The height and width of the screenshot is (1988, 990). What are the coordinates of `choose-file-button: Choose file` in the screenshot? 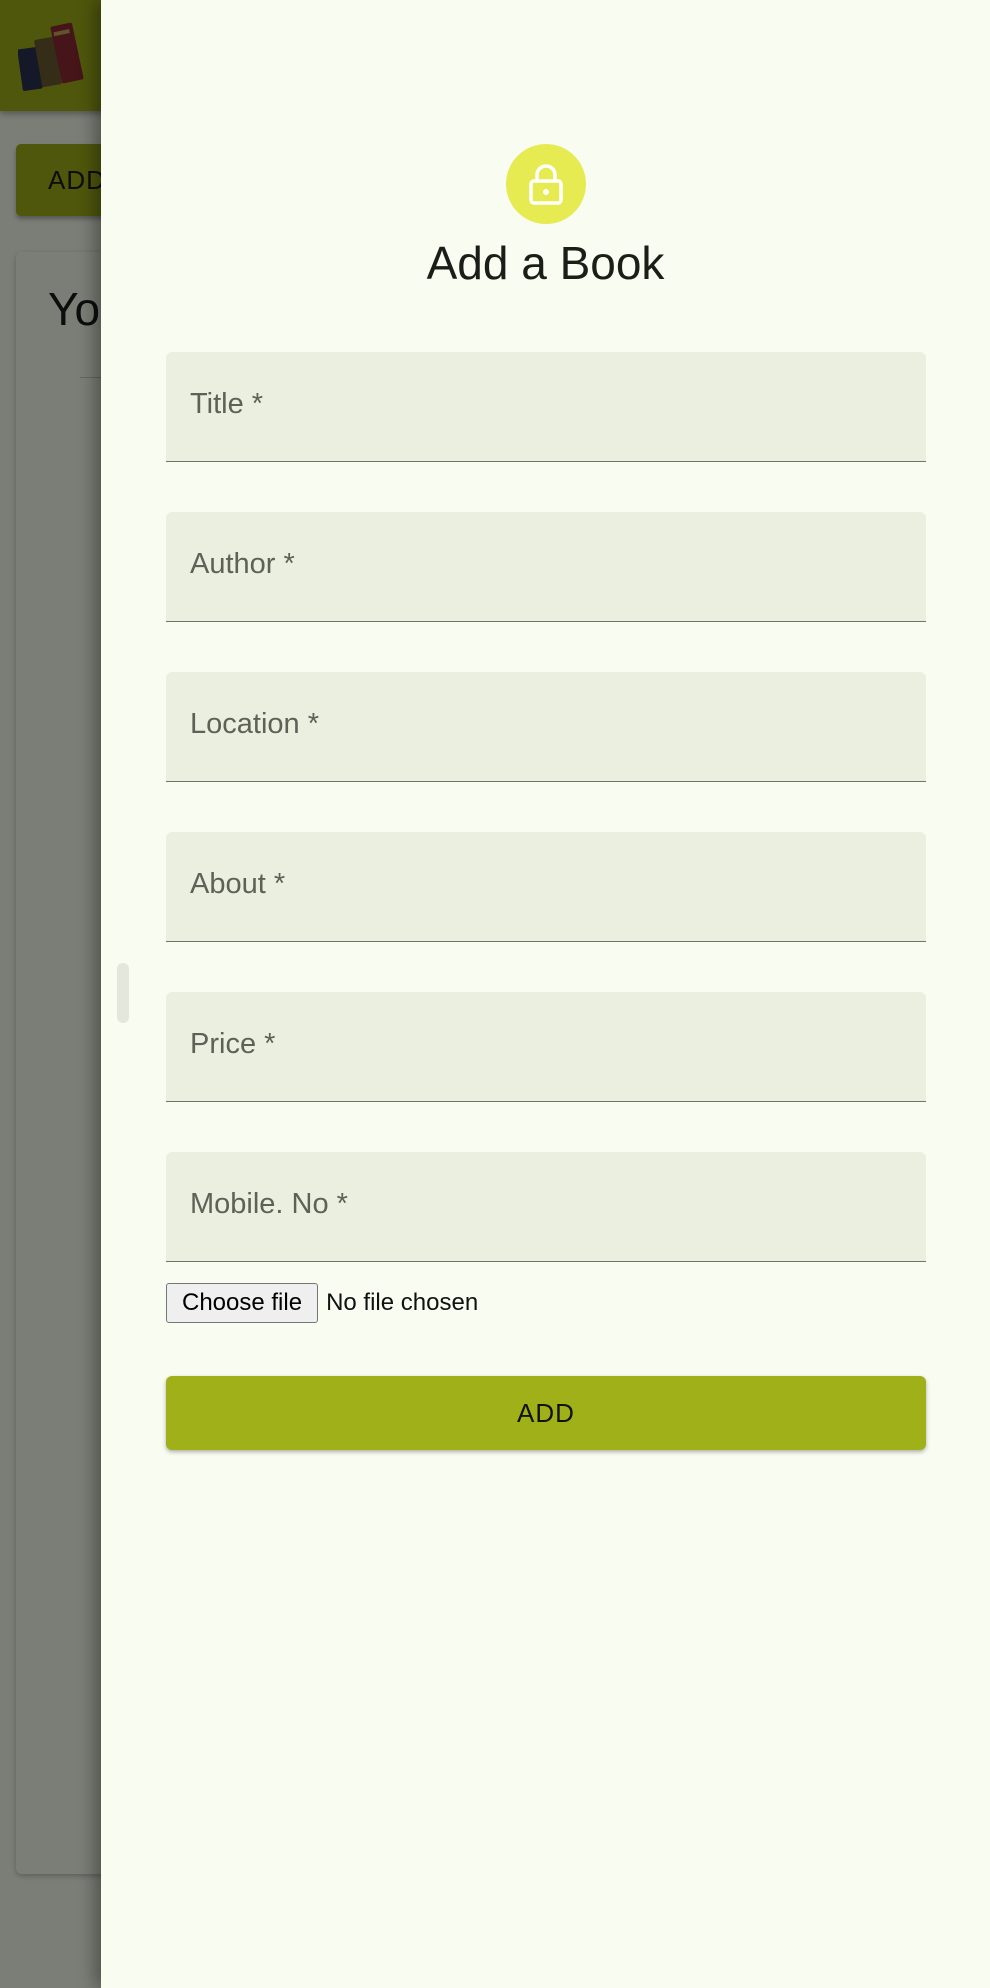 It's located at (242, 1303).